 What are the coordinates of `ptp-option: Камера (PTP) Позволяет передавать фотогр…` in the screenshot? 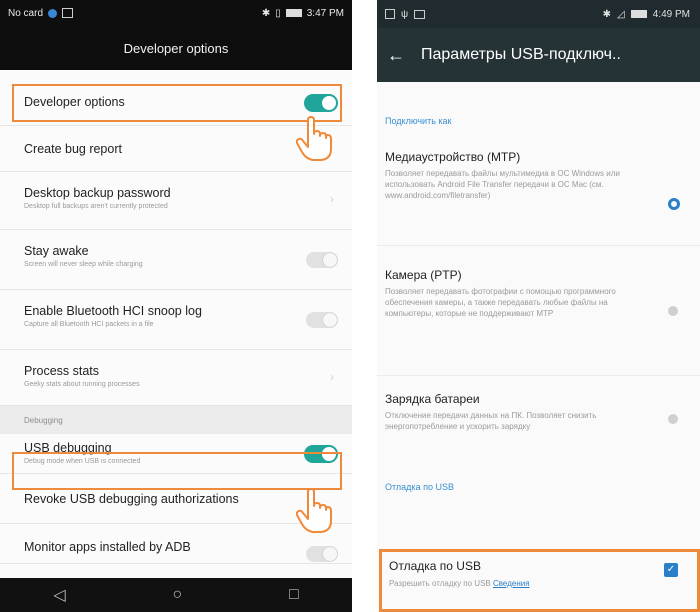 It's located at (538, 311).